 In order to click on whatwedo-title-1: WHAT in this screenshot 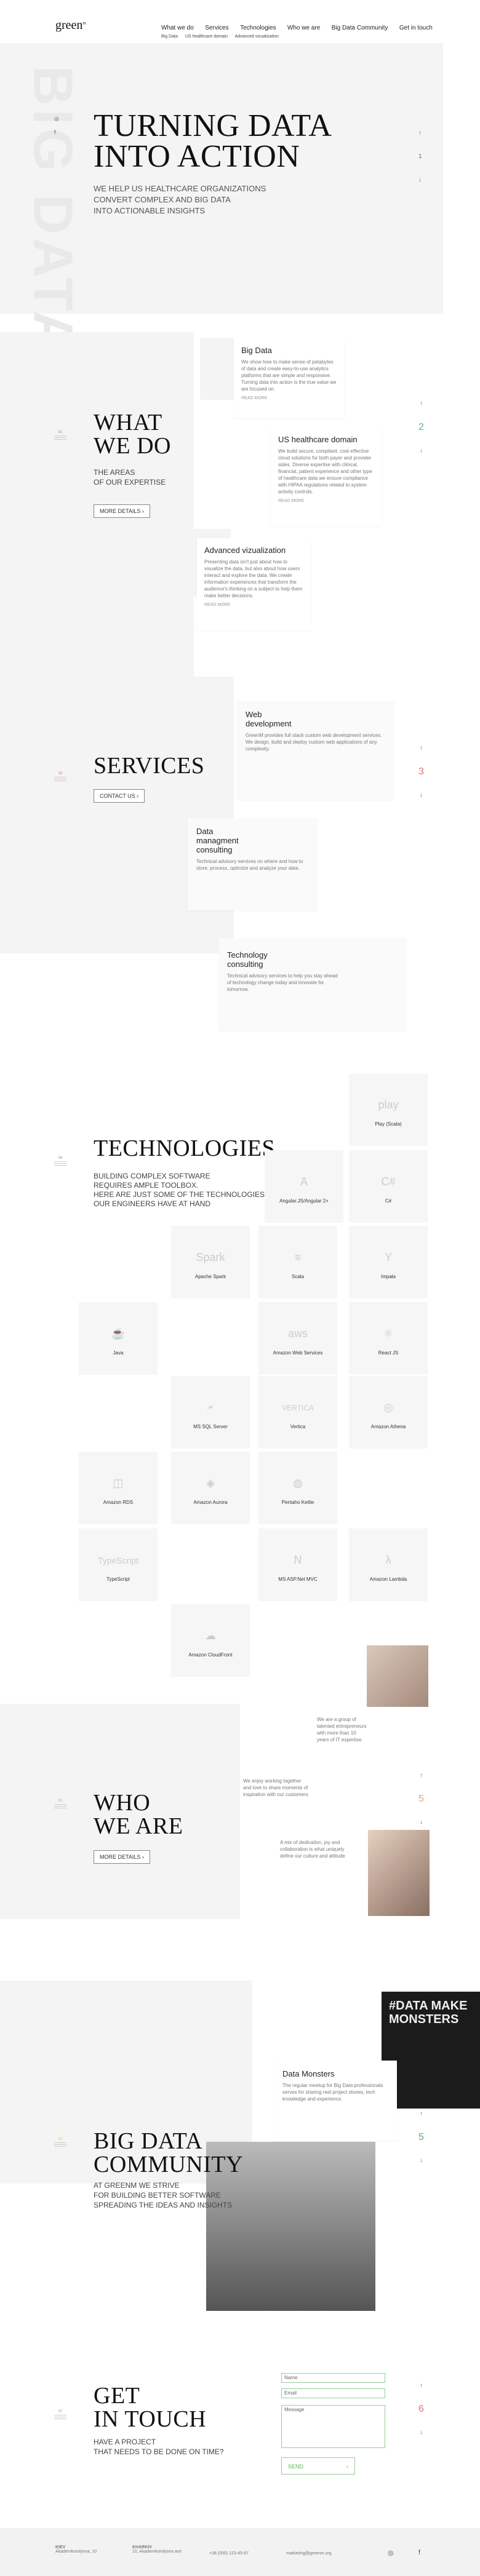, I will do `click(128, 422)`.